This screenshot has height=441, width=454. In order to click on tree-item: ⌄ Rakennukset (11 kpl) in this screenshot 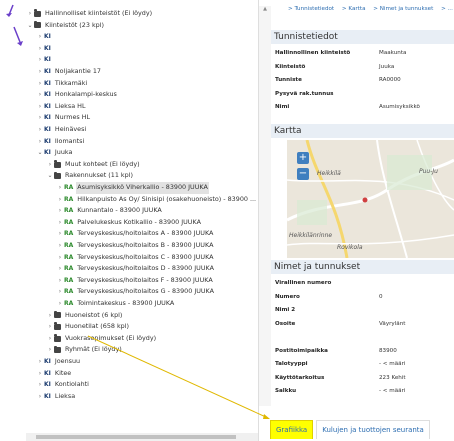, I will do `click(90, 176)`.